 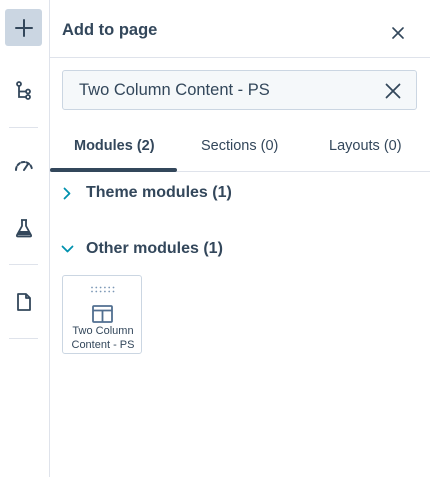 I want to click on chevron-right-icon, so click(x=67, y=193).